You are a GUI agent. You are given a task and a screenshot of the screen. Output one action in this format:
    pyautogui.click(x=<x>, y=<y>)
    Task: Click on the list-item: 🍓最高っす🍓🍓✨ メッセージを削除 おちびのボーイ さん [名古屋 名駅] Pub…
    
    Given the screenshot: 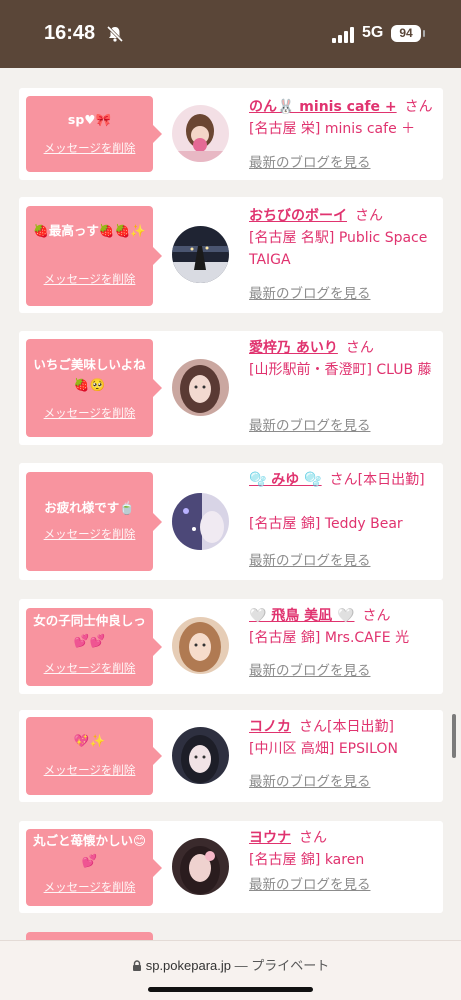 What is the action you would take?
    pyautogui.click(x=231, y=255)
    